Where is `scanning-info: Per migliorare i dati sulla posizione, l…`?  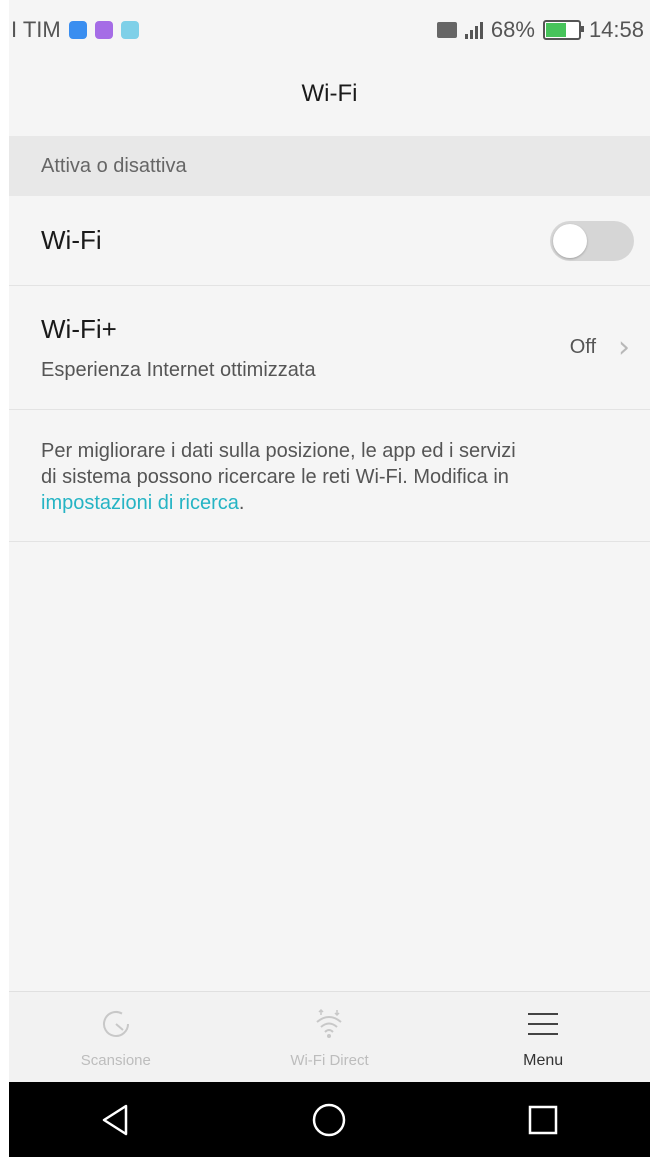 scanning-info: Per migliorare i dati sulla posizione, l… is located at coordinates (329, 476).